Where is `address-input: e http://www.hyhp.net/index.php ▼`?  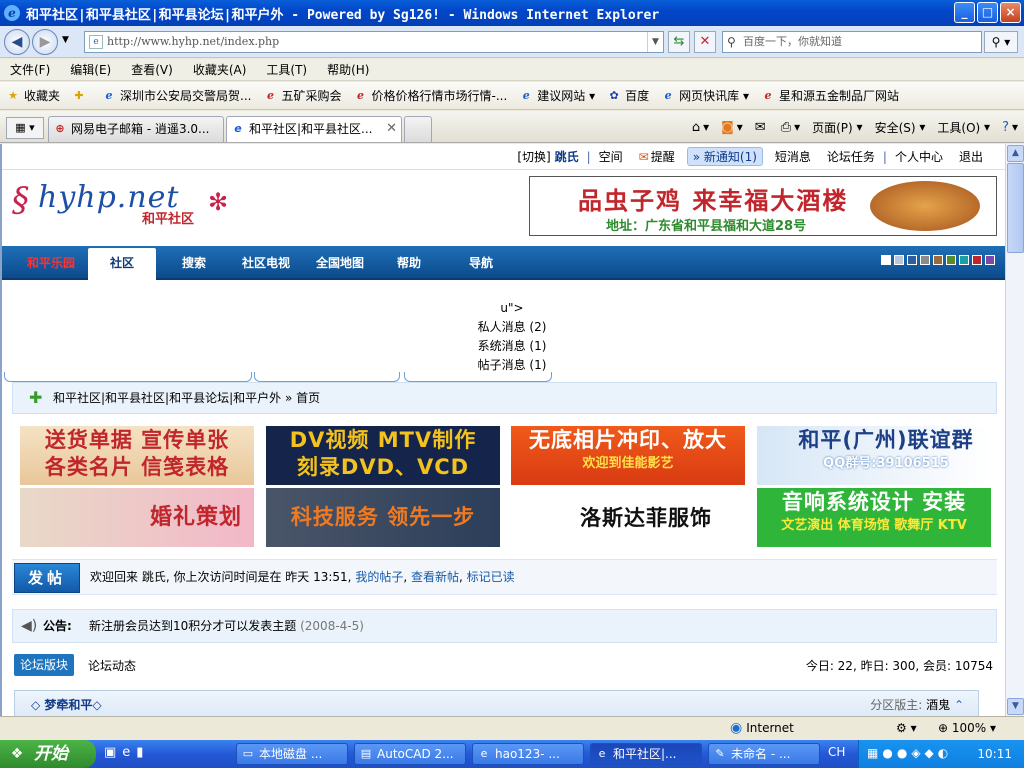
address-input: e http://www.hyhp.net/index.php ▼ is located at coordinates (374, 42).